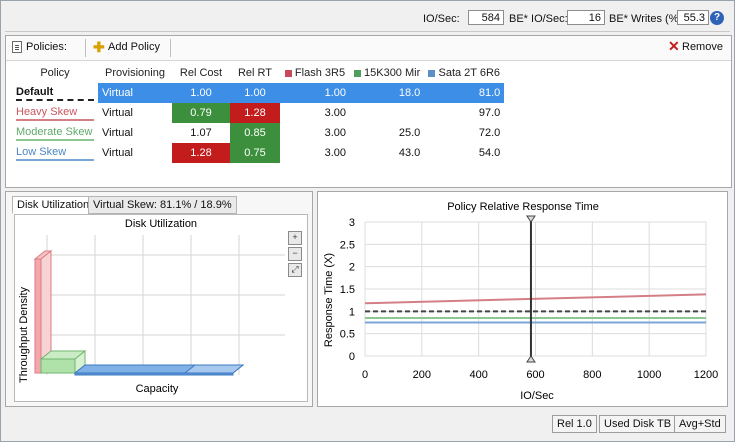  I want to click on remove-button: Remove, so click(702, 47).